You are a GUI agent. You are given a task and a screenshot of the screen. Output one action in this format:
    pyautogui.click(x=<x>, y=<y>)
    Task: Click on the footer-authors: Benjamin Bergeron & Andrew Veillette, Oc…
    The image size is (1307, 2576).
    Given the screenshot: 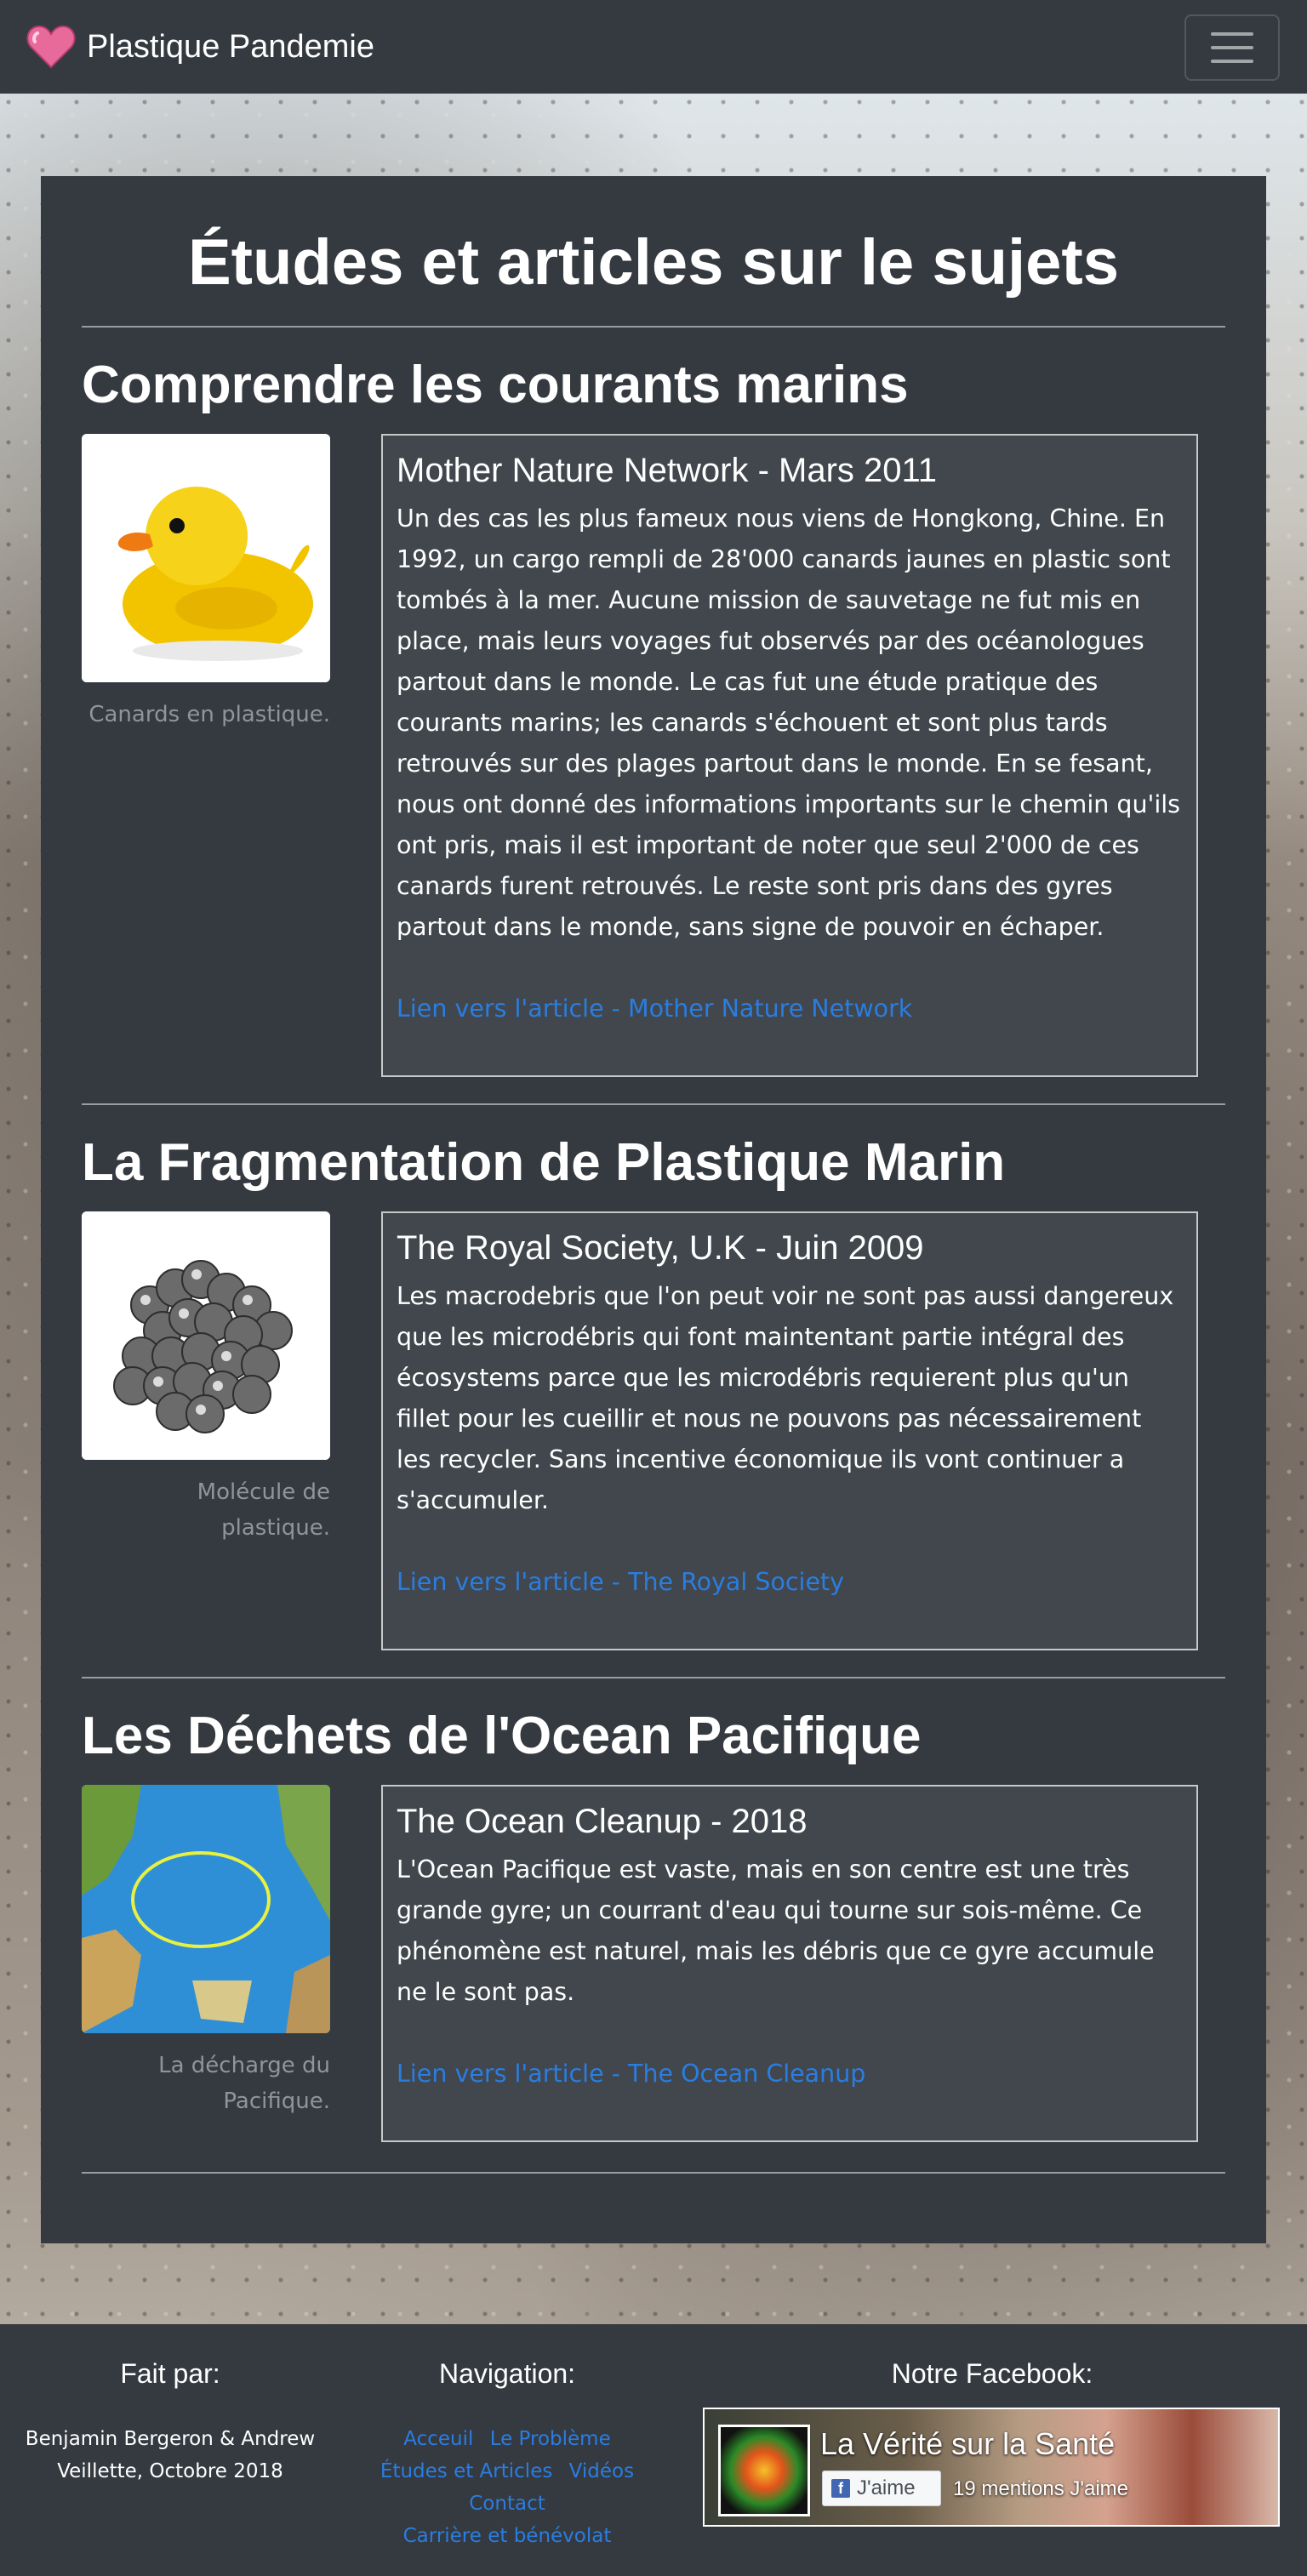 What is the action you would take?
    pyautogui.click(x=170, y=2456)
    